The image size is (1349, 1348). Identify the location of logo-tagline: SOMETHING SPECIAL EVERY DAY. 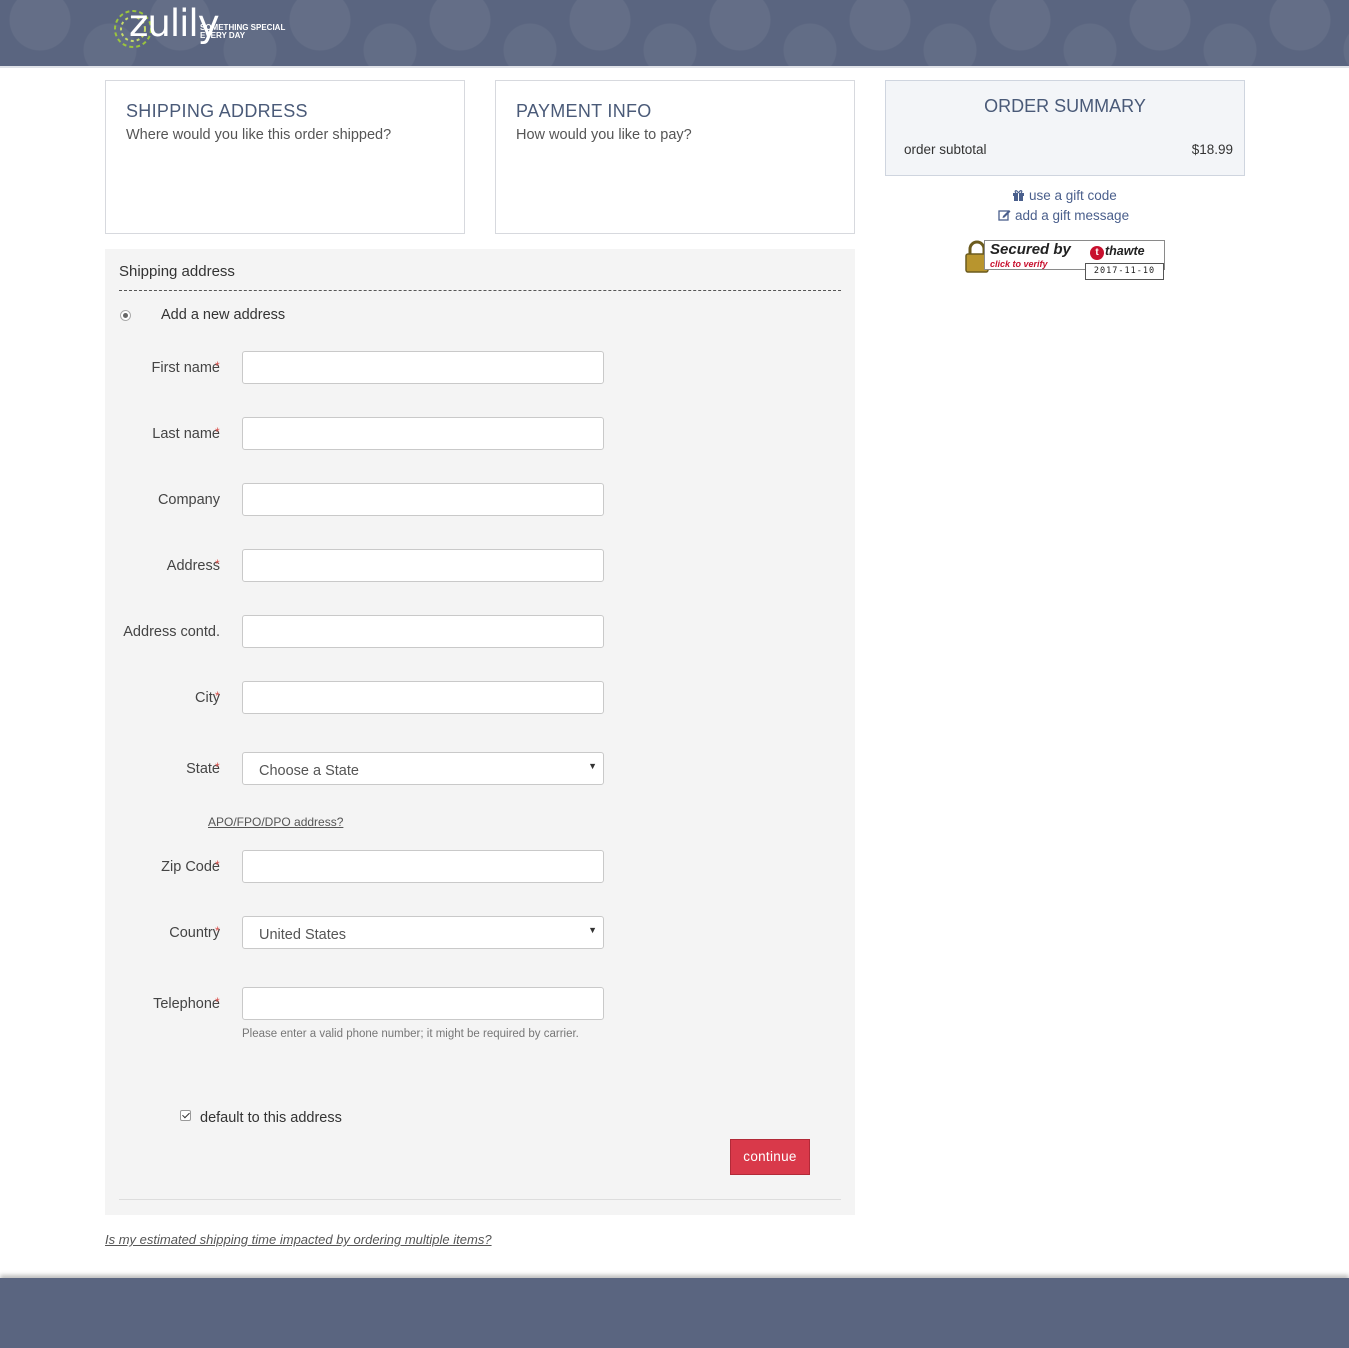
(242, 32).